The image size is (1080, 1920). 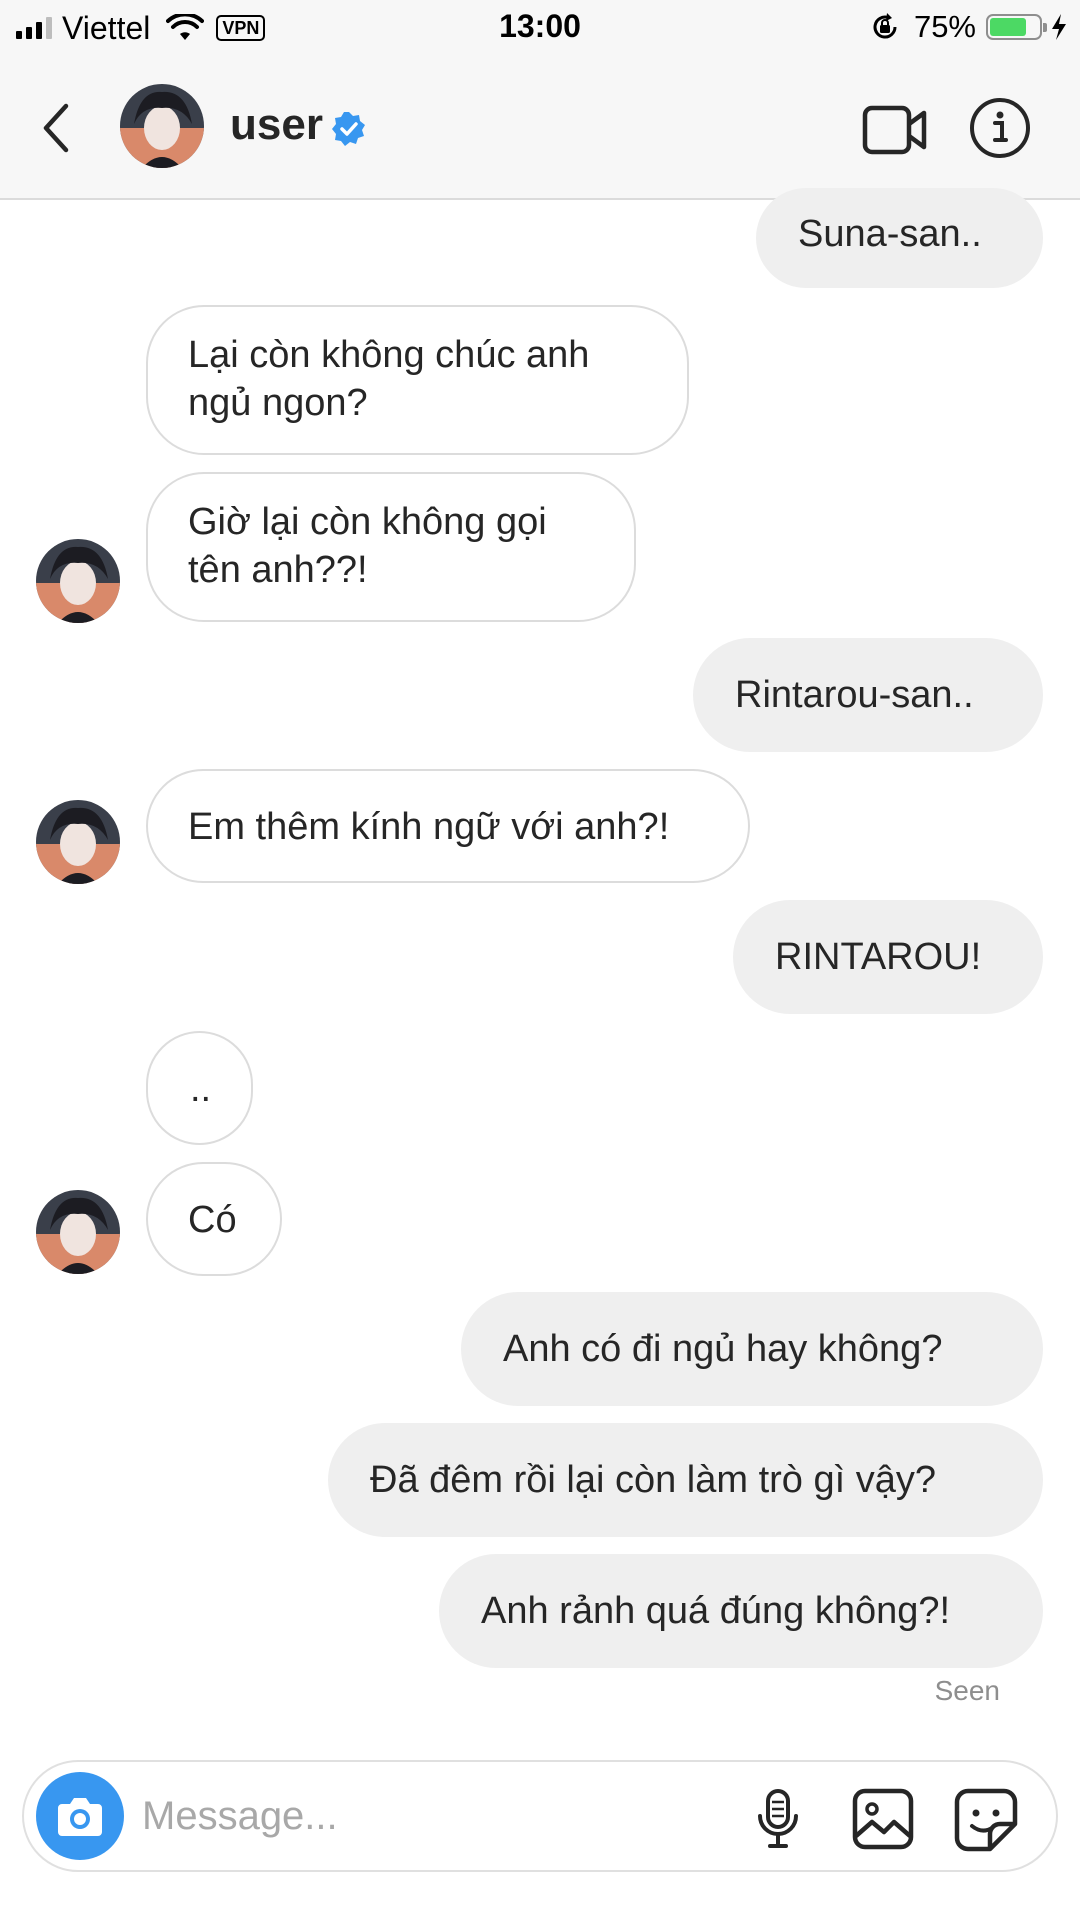 I want to click on message-bubble-sent: Đã đêm rồi lại còn làm trò gì vậy?, so click(x=685, y=1480).